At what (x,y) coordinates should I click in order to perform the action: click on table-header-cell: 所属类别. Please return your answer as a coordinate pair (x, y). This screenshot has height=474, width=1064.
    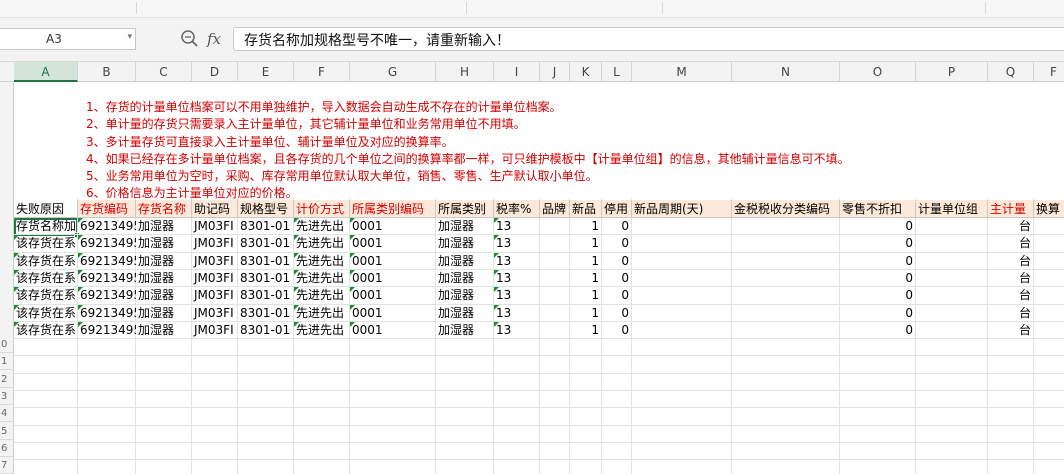
    Looking at the image, I should click on (465, 209).